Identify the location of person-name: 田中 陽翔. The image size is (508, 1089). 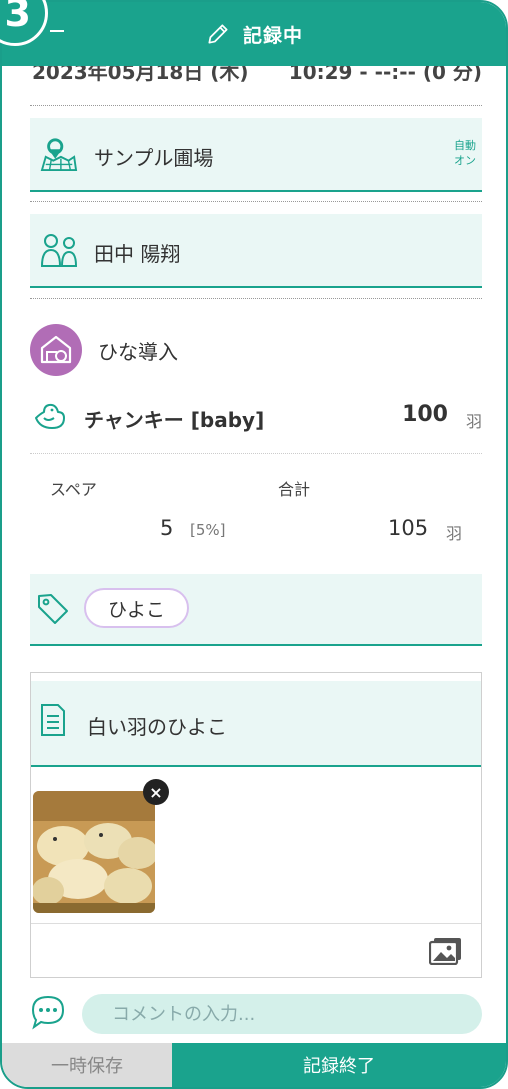
(137, 254).